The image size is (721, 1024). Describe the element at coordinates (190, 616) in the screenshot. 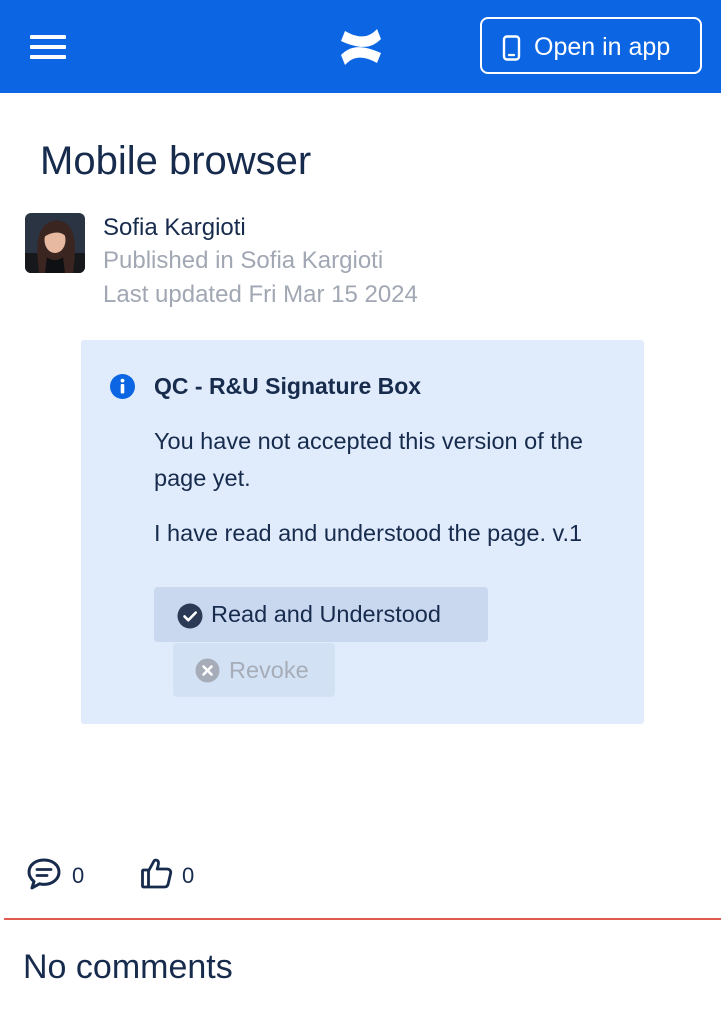

I see `check-circle-icon` at that location.